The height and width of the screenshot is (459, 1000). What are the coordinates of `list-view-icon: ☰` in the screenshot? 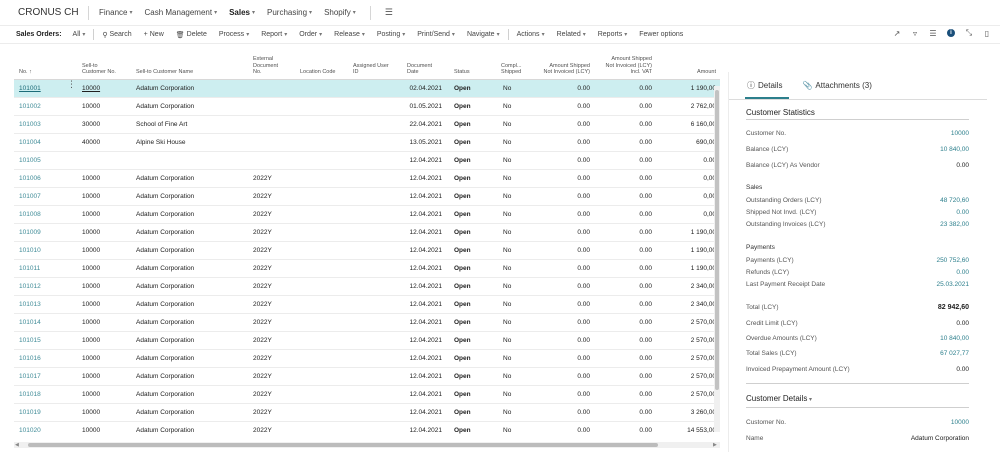 It's located at (933, 33).